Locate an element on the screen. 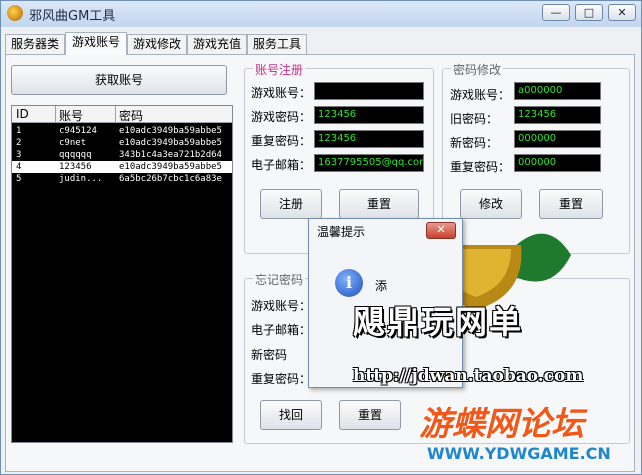 Image resolution: width=642 pixels, height=475 pixels. reg-account-input is located at coordinates (369, 91).